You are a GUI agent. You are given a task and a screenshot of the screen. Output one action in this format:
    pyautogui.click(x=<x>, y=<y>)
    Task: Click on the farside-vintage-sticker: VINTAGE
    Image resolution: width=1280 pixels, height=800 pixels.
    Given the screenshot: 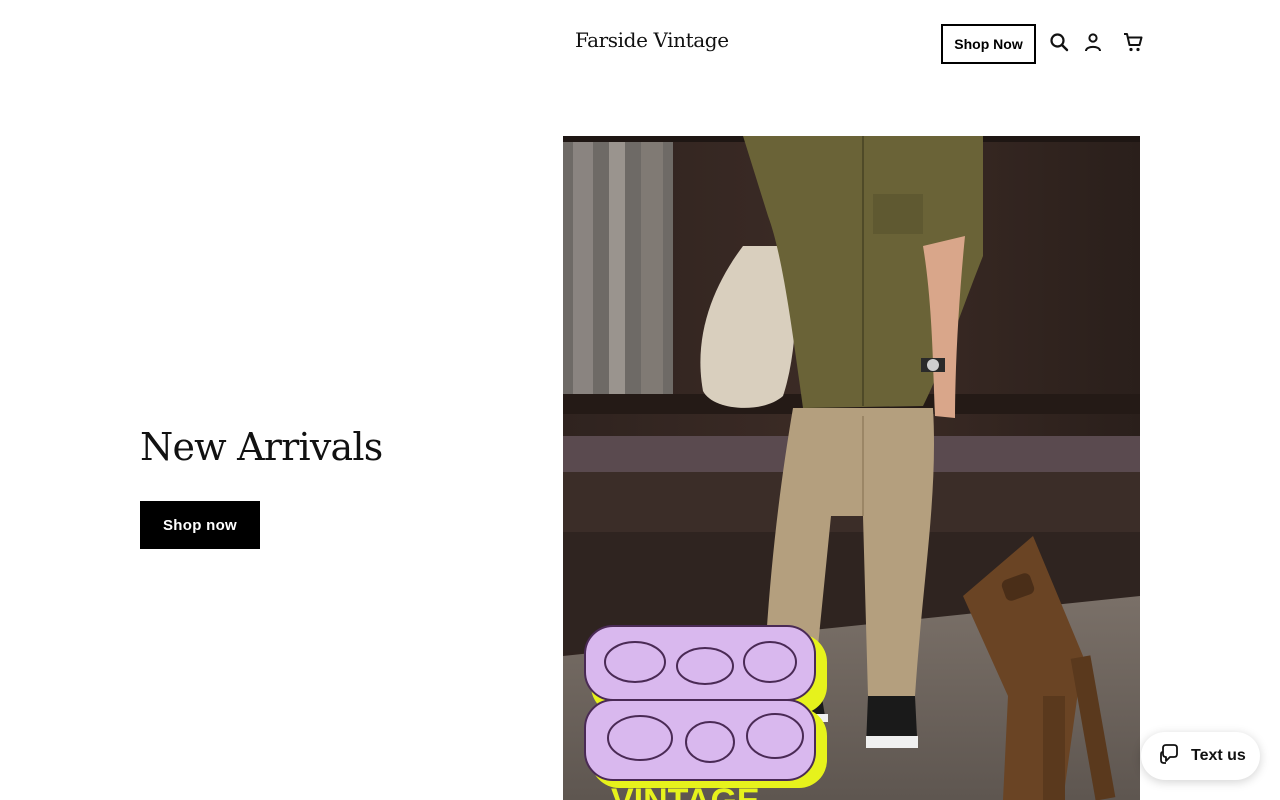 What is the action you would take?
    pyautogui.click(x=705, y=712)
    